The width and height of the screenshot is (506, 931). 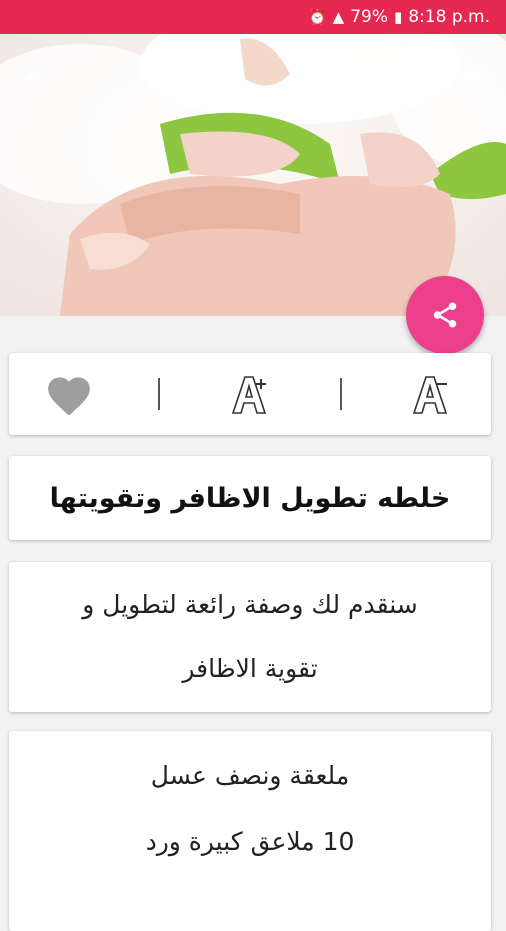 What do you see at coordinates (398, 17) in the screenshot?
I see `battery-icon: ▮` at bounding box center [398, 17].